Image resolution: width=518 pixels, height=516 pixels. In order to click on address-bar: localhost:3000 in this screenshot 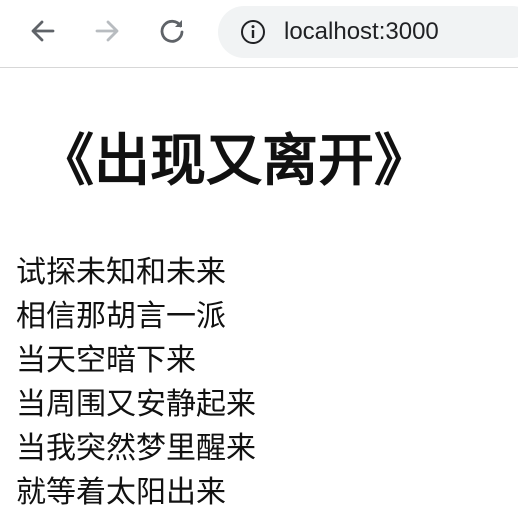, I will do `click(368, 32)`.